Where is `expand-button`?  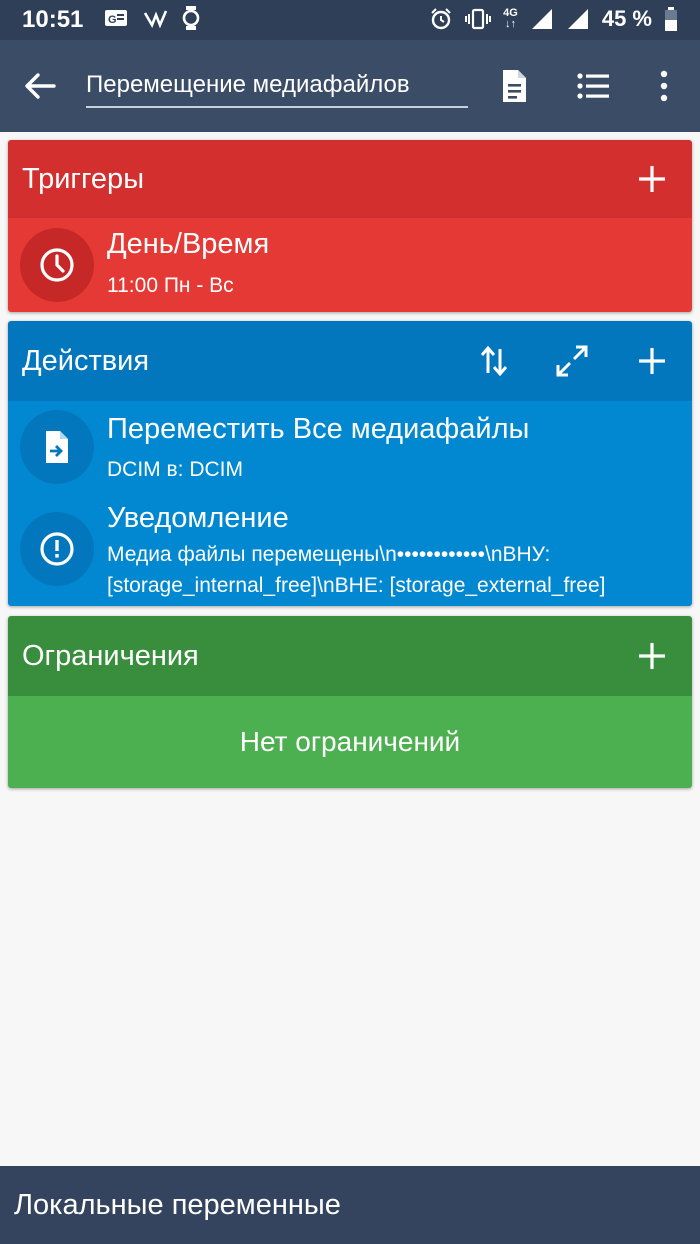 expand-button is located at coordinates (572, 361).